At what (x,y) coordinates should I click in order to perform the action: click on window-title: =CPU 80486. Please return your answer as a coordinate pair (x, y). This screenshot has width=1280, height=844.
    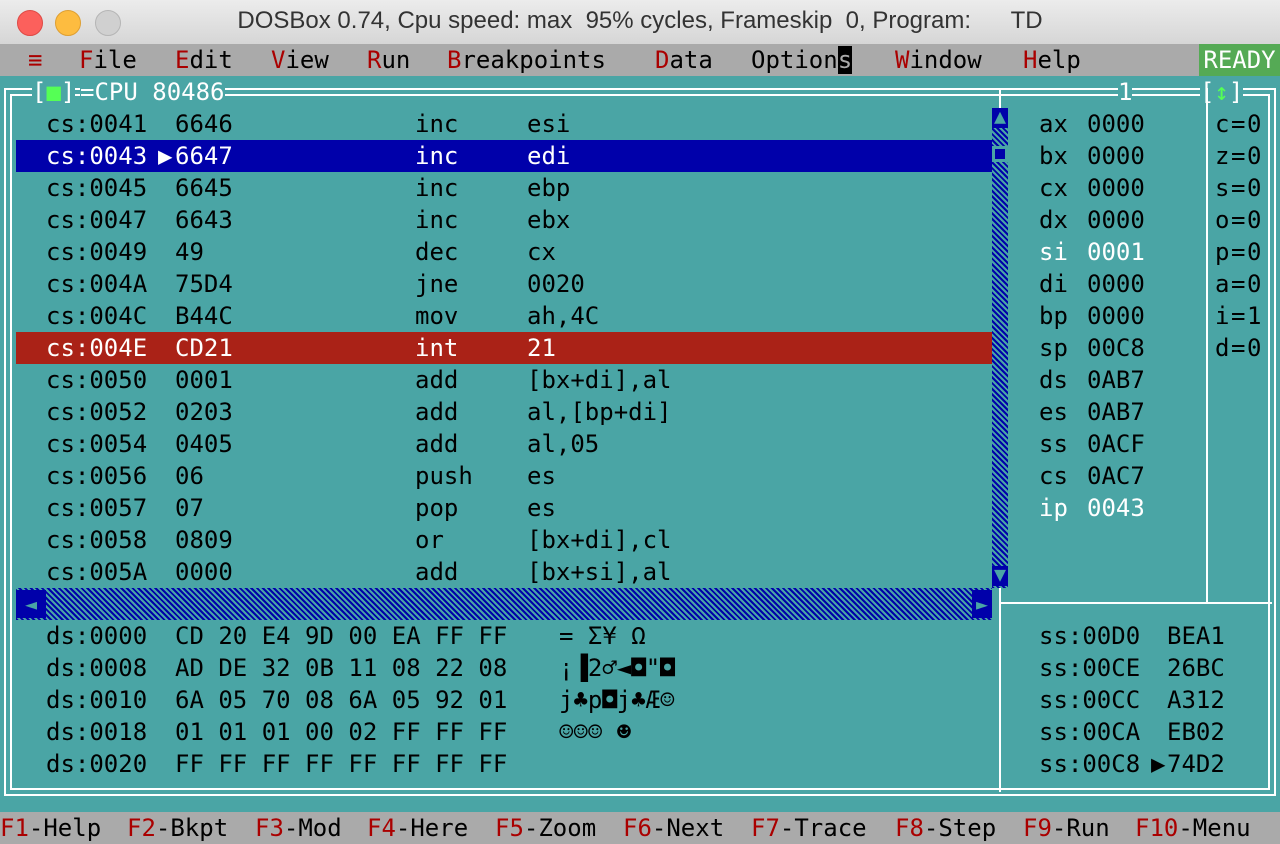
    Looking at the image, I should click on (152, 92).